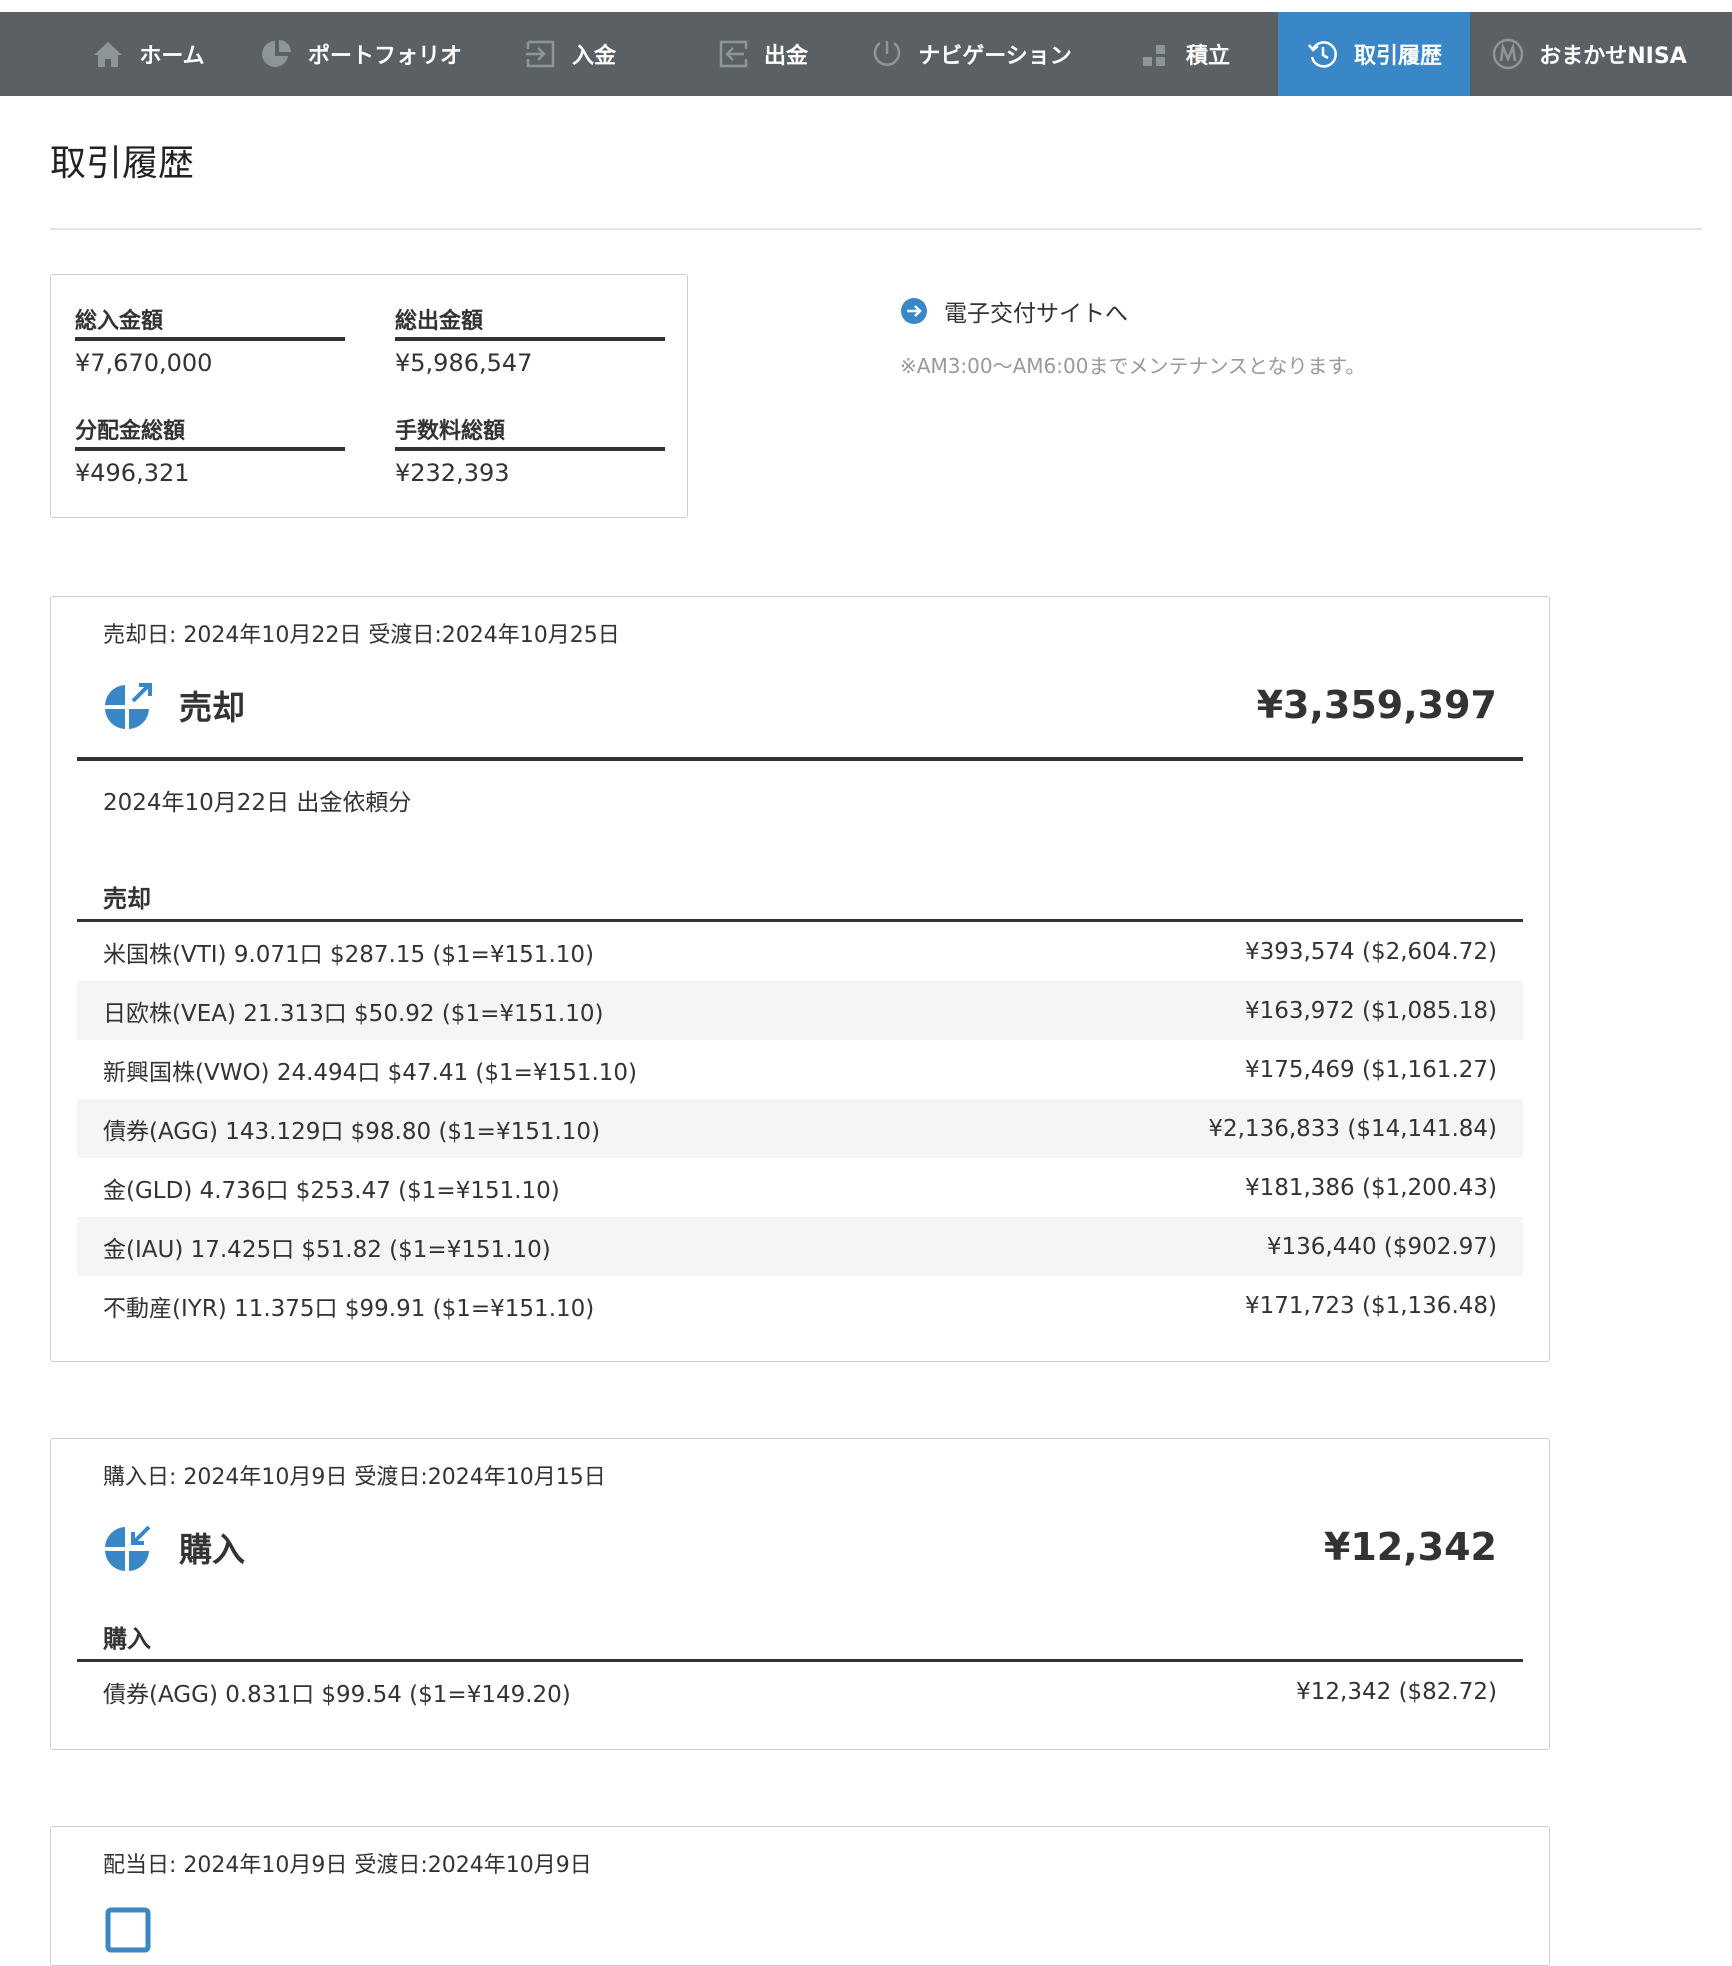 Image resolution: width=1732 pixels, height=1966 pixels. Describe the element at coordinates (1370, 1305) in the screenshot. I see `row-amount: ¥171,723 ($1,136.48)` at that location.